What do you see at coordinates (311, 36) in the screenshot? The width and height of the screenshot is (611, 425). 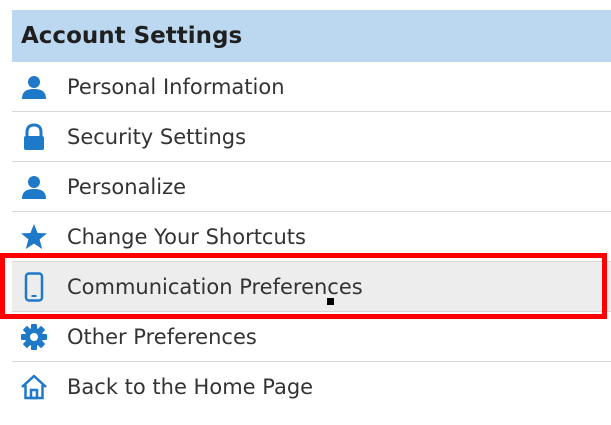 I see `panel-title: Account Settings` at bounding box center [311, 36].